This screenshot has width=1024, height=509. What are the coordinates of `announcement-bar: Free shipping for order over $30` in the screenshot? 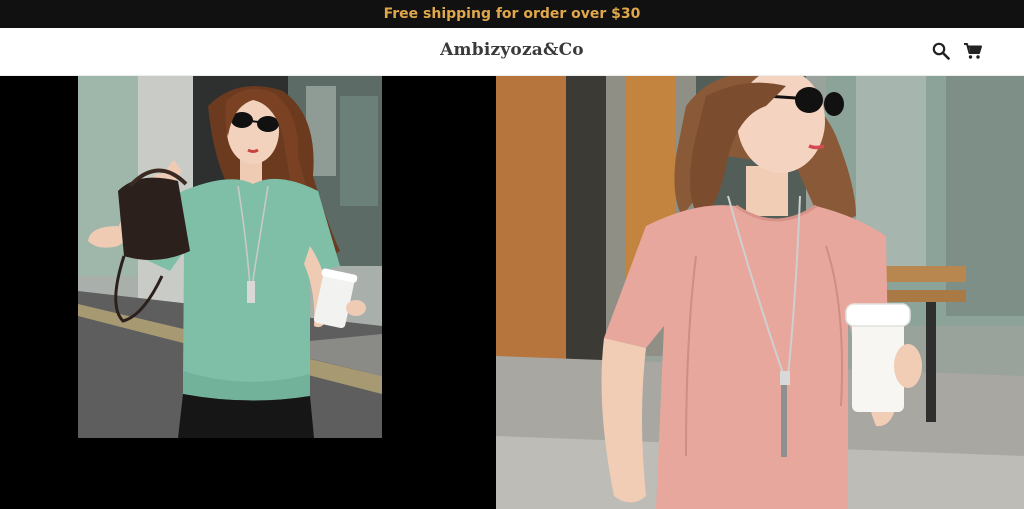 It's located at (512, 14).